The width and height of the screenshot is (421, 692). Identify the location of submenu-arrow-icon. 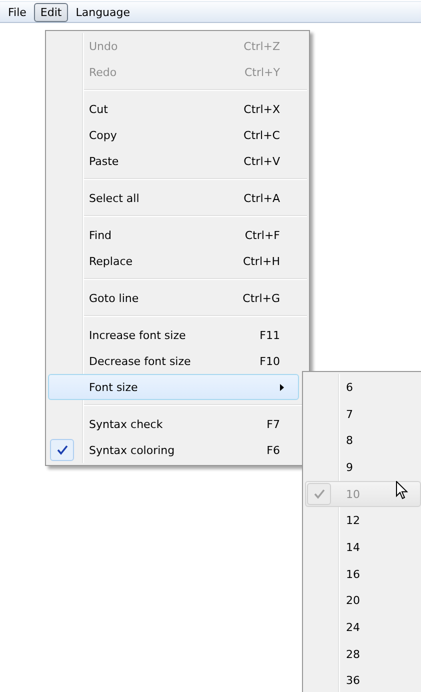
(282, 387).